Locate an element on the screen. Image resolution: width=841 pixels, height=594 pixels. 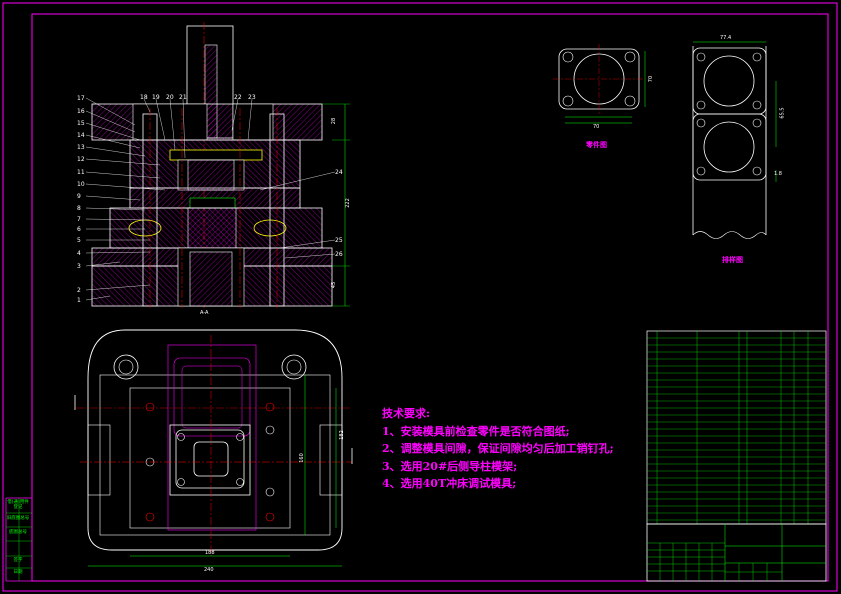
section-callout: 9 is located at coordinates (79, 196).